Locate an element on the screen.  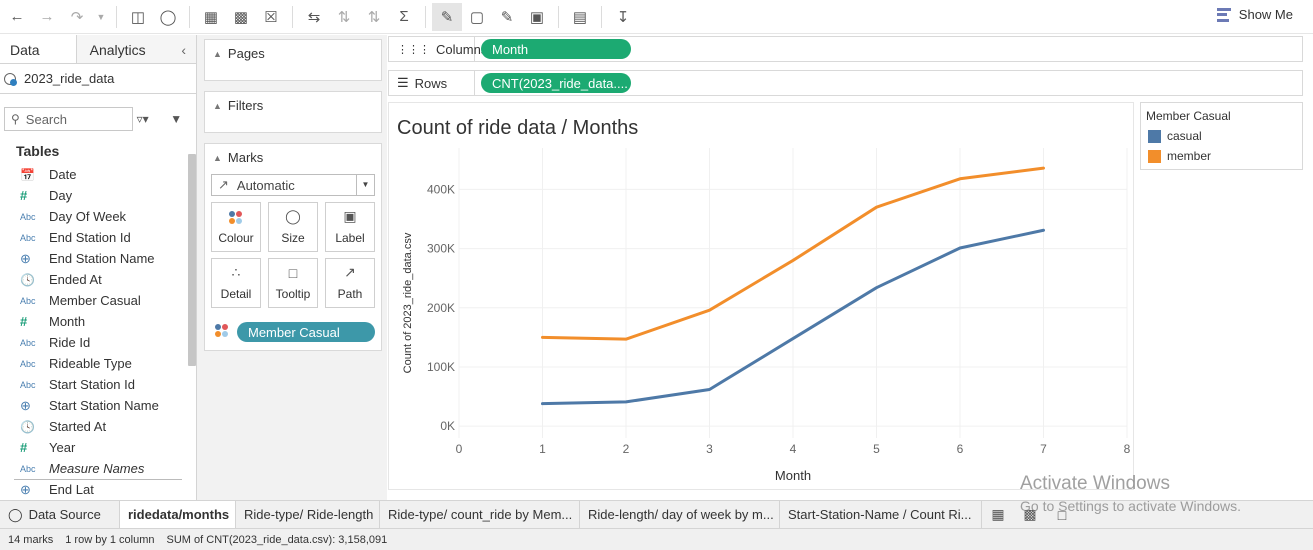
sort-descending-icon: ⇅ is located at coordinates (374, 17).